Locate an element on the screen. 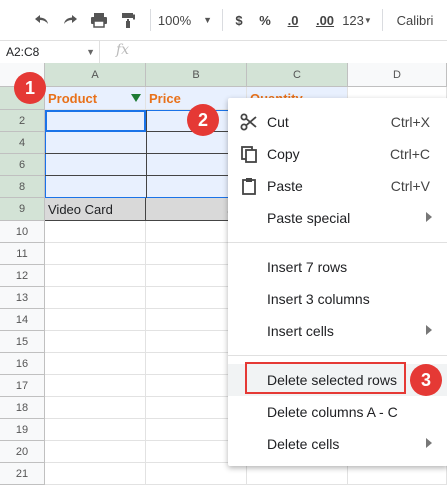 This screenshot has height=485, width=447. menu-item-delete-columns: Delete columns A - C is located at coordinates (337, 412).